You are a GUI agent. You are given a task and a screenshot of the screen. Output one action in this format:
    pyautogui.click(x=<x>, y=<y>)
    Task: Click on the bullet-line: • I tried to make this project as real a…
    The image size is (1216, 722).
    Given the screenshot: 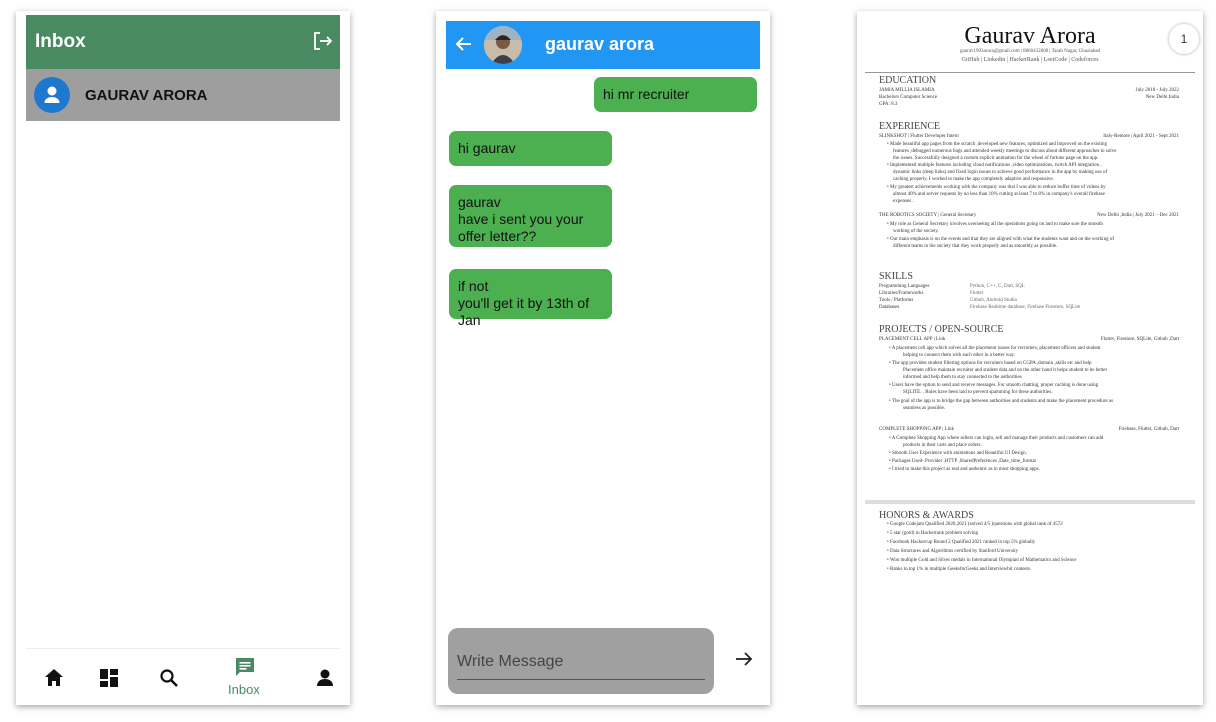 What is the action you would take?
    pyautogui.click(x=964, y=469)
    